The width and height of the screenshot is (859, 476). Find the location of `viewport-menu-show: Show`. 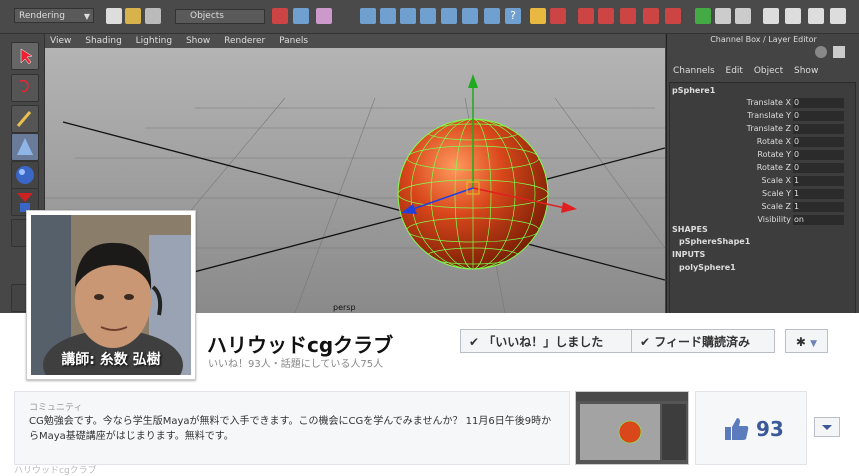

viewport-menu-show: Show is located at coordinates (198, 41).